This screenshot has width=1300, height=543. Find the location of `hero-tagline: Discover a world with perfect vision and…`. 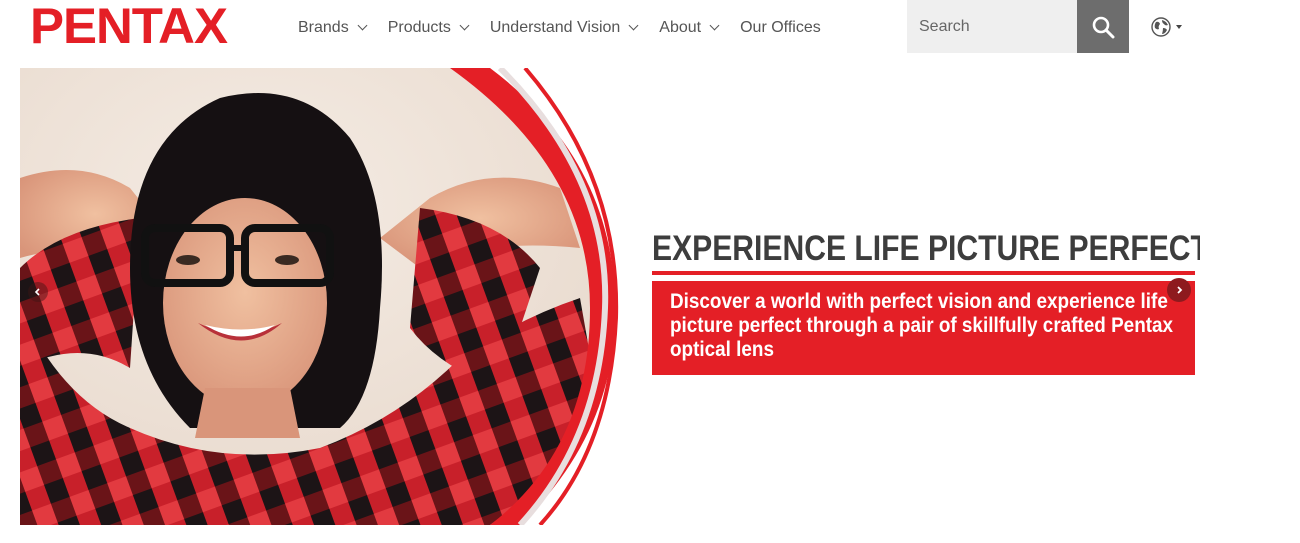

hero-tagline: Discover a world with perfect vision and… is located at coordinates (922, 325).